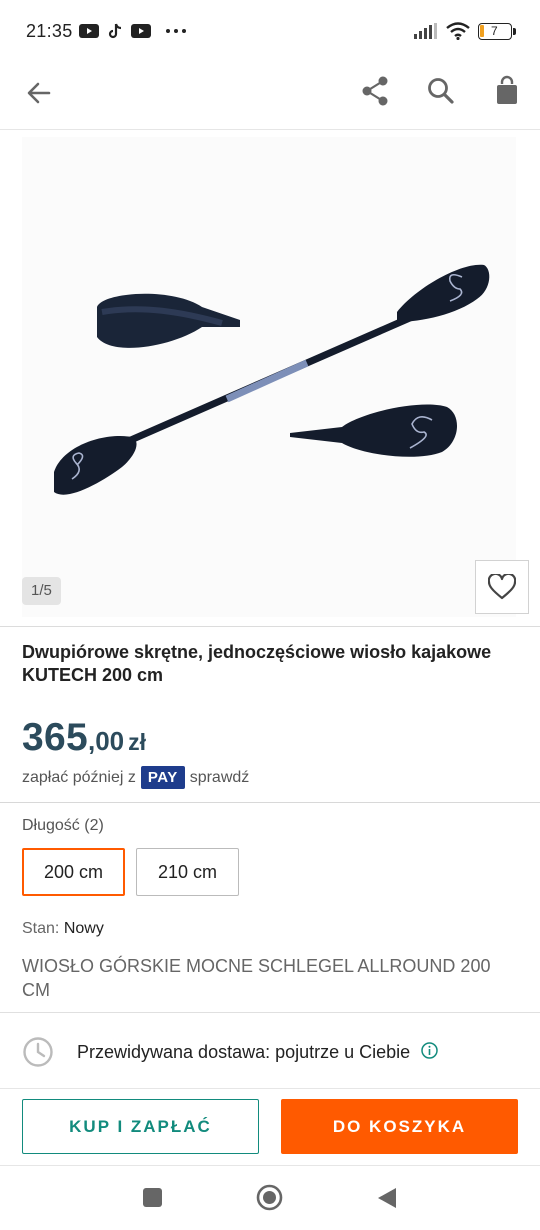  Describe the element at coordinates (41, 928) in the screenshot. I see `condition-label: Stan:` at that location.